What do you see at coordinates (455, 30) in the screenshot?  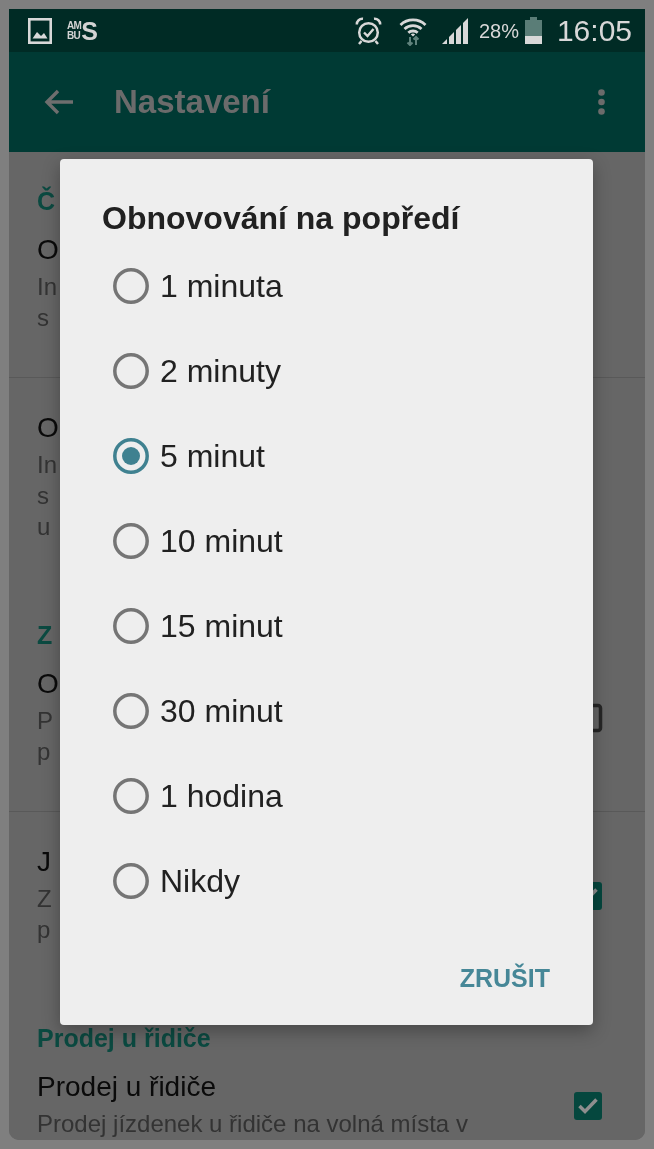 I see `signal-icon` at bounding box center [455, 30].